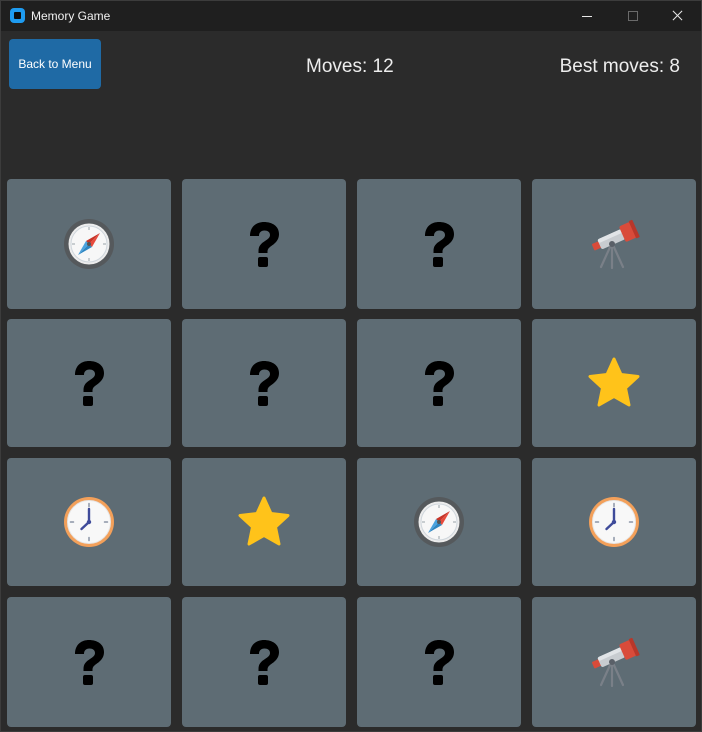 The height and width of the screenshot is (732, 702). Describe the element at coordinates (350, 66) in the screenshot. I see `moves-counter: Moves: 12` at that location.